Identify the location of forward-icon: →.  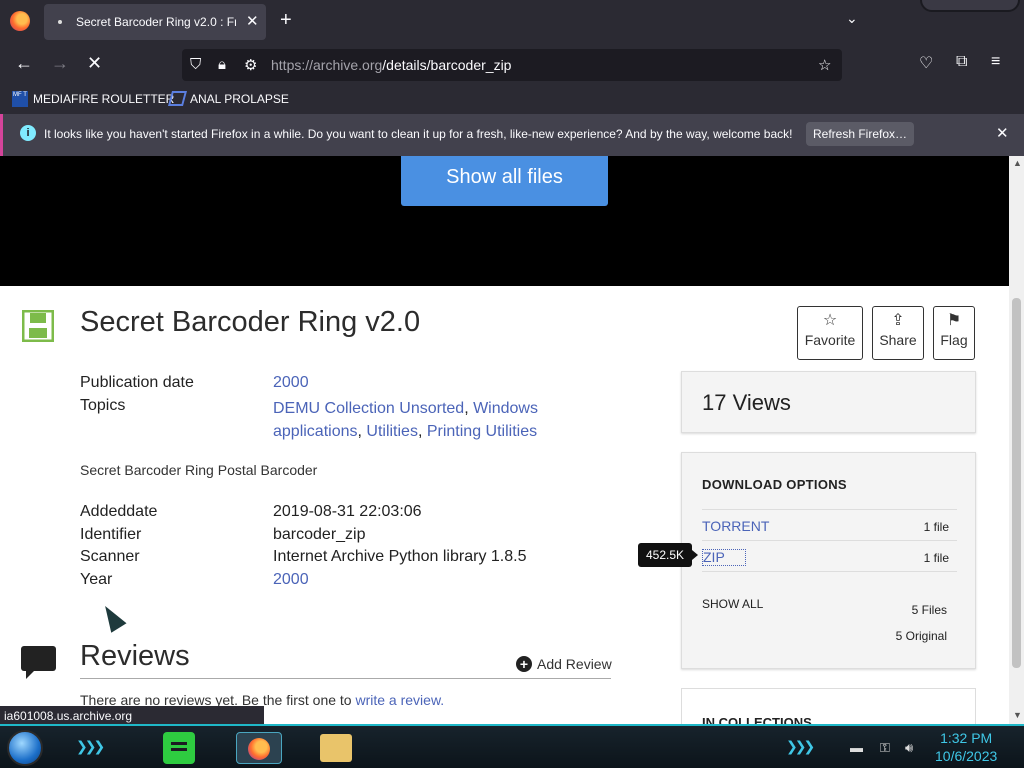
(60, 63).